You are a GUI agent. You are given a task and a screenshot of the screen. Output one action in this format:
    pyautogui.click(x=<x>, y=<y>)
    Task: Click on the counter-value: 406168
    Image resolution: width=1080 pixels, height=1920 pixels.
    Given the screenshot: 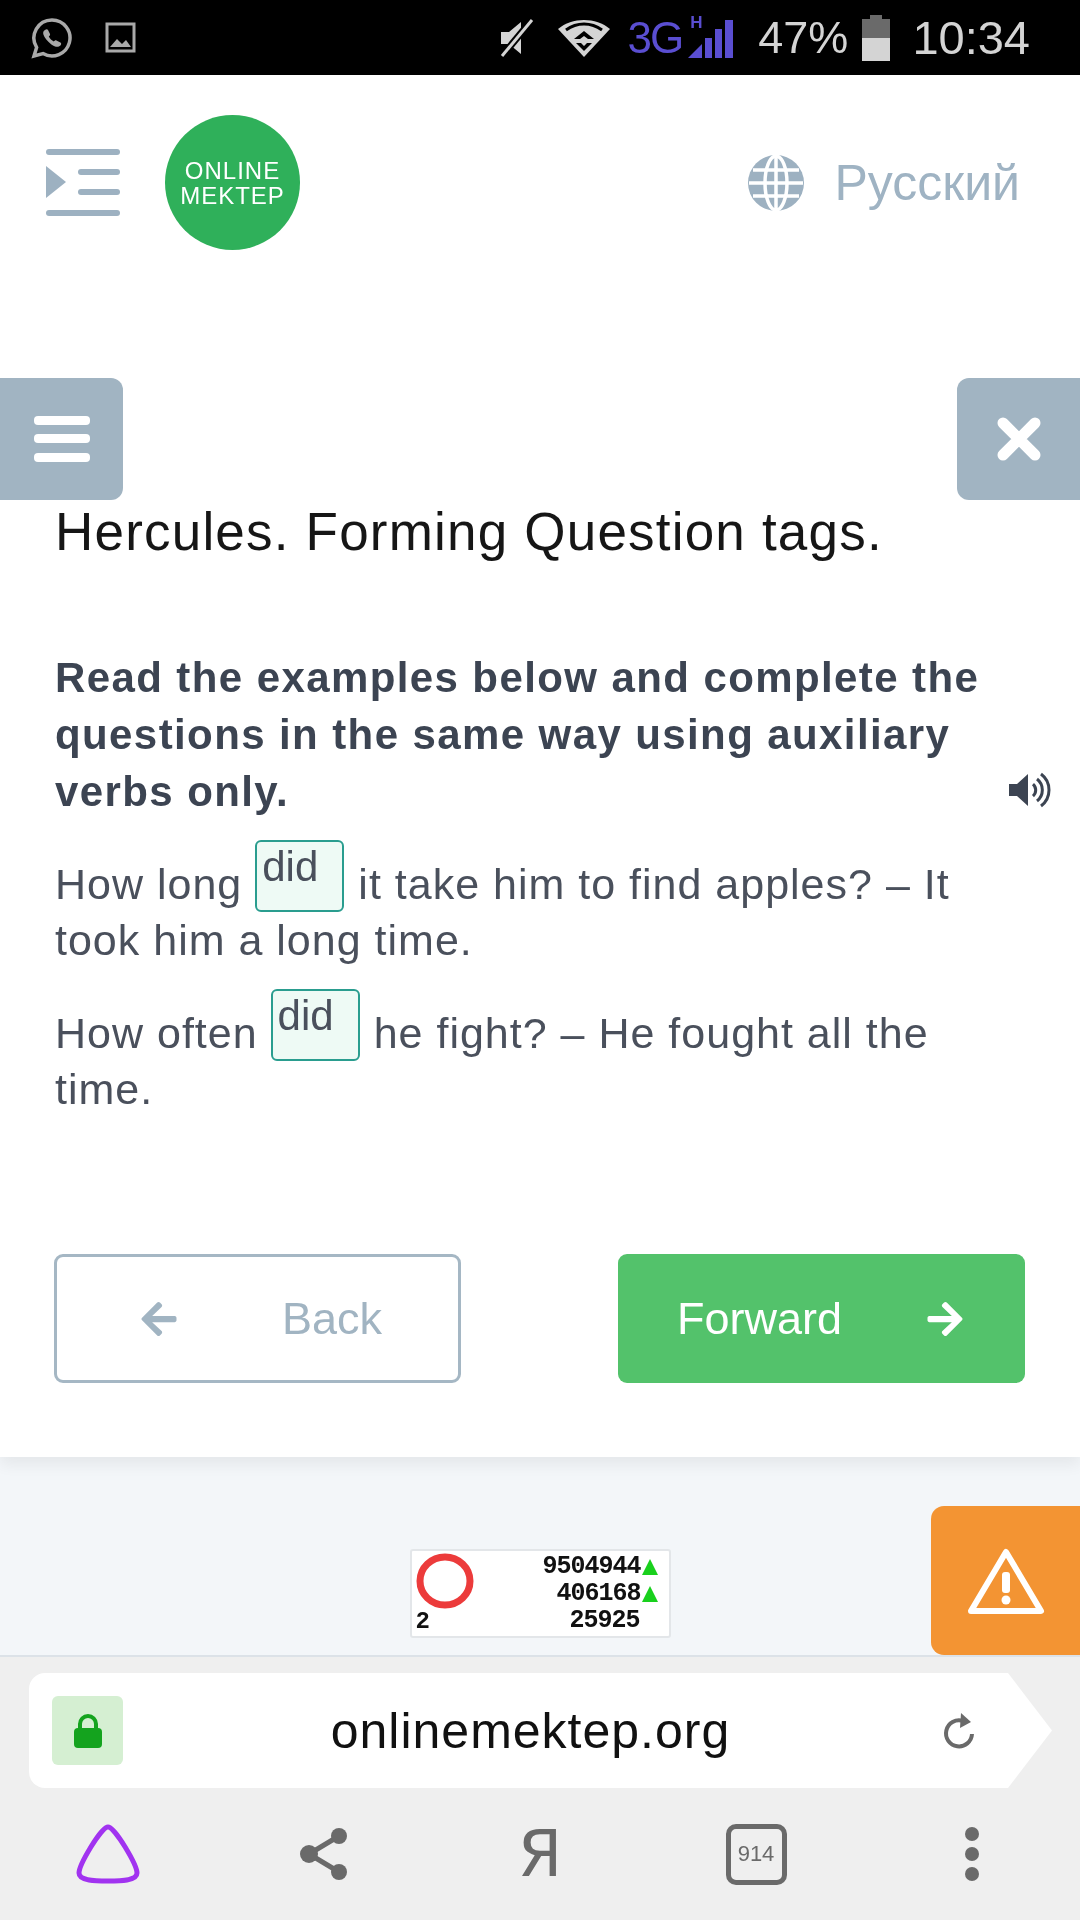 What is the action you would take?
    pyautogui.click(x=598, y=1593)
    